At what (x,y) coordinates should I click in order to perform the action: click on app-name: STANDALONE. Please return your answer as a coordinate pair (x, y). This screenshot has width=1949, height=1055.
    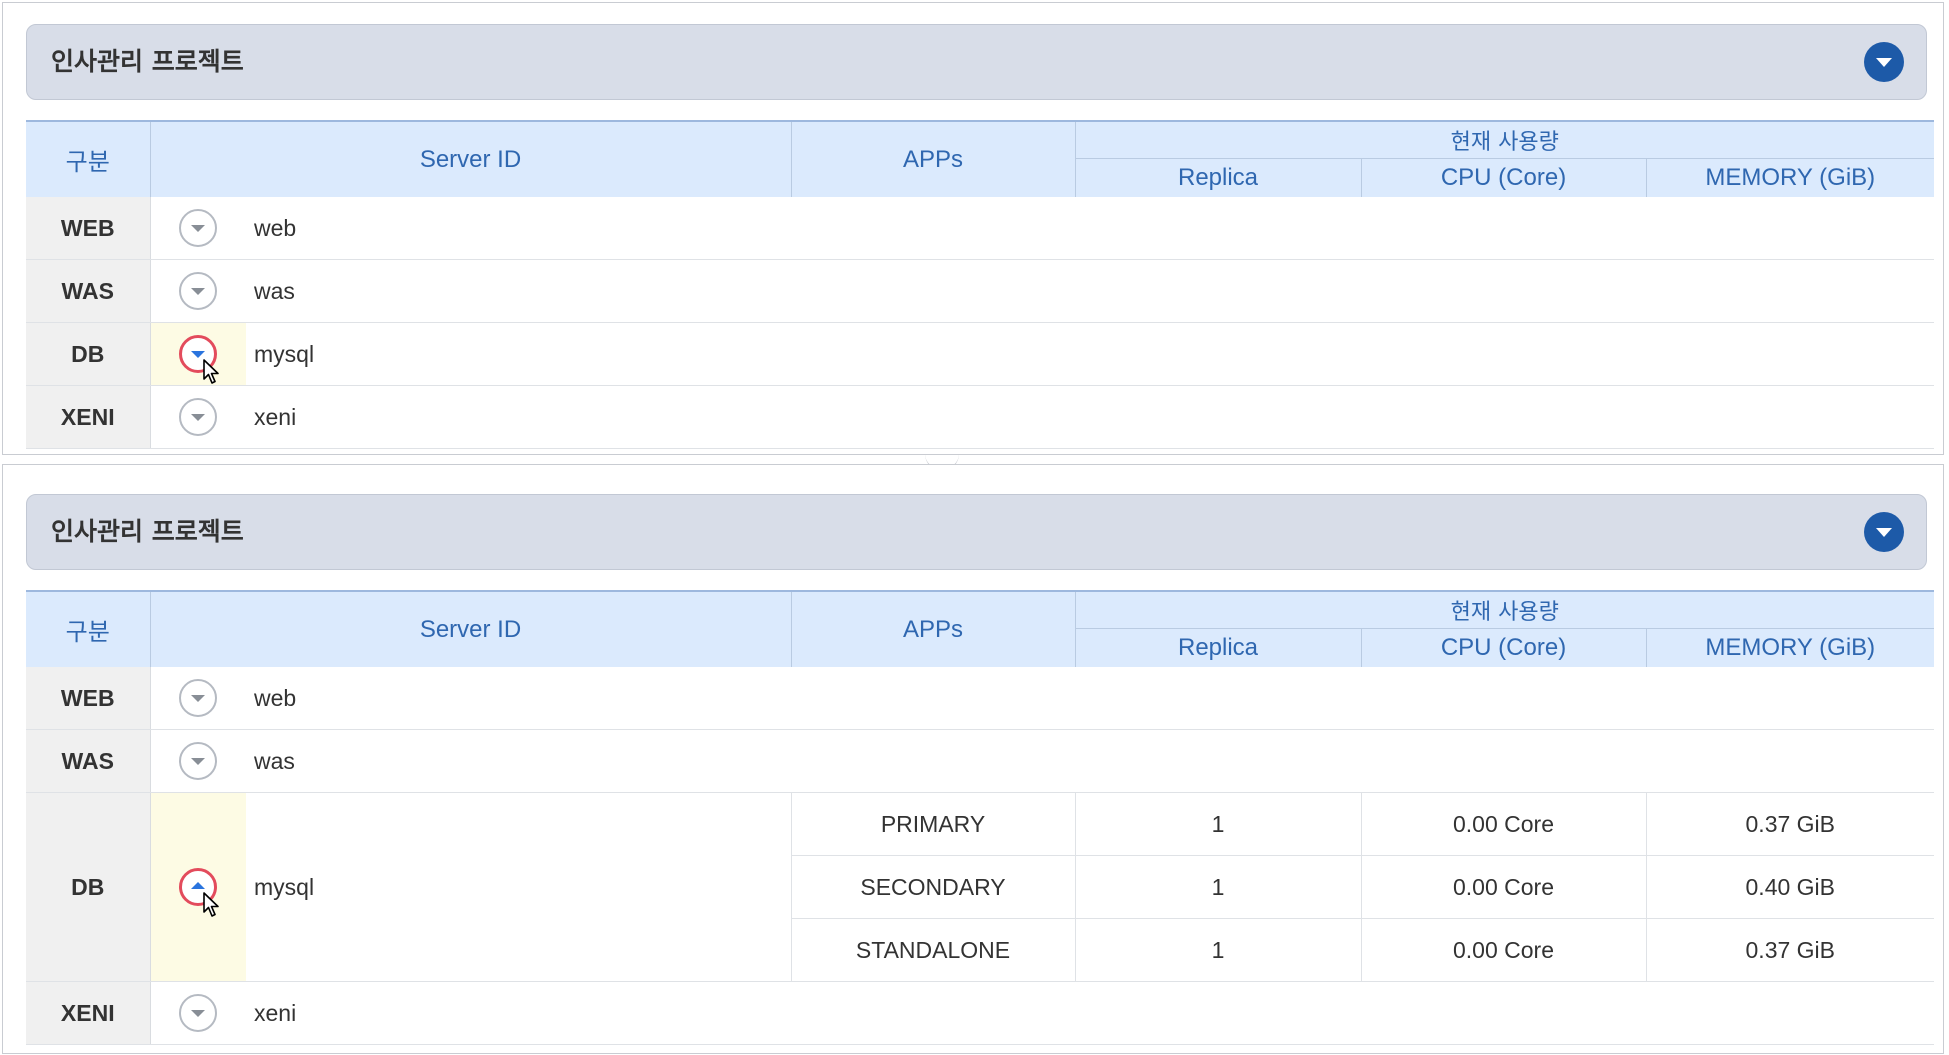
    Looking at the image, I should click on (933, 950).